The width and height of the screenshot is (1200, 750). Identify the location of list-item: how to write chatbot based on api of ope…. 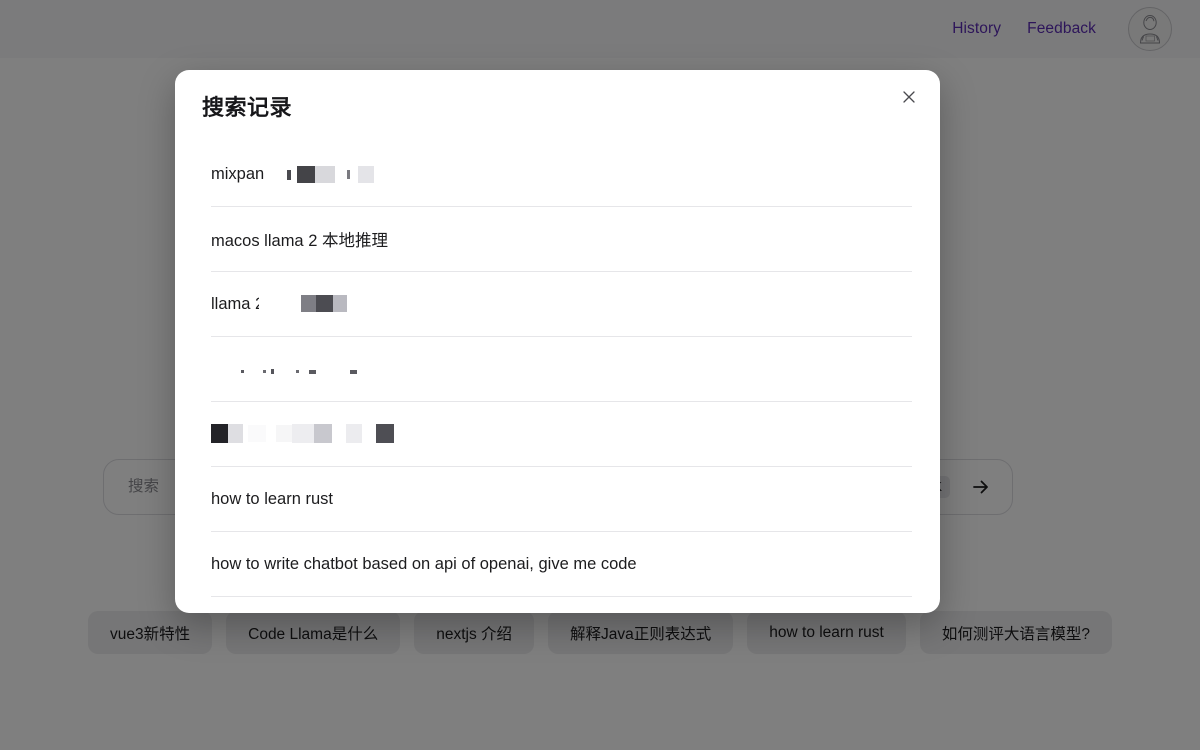
(561, 564).